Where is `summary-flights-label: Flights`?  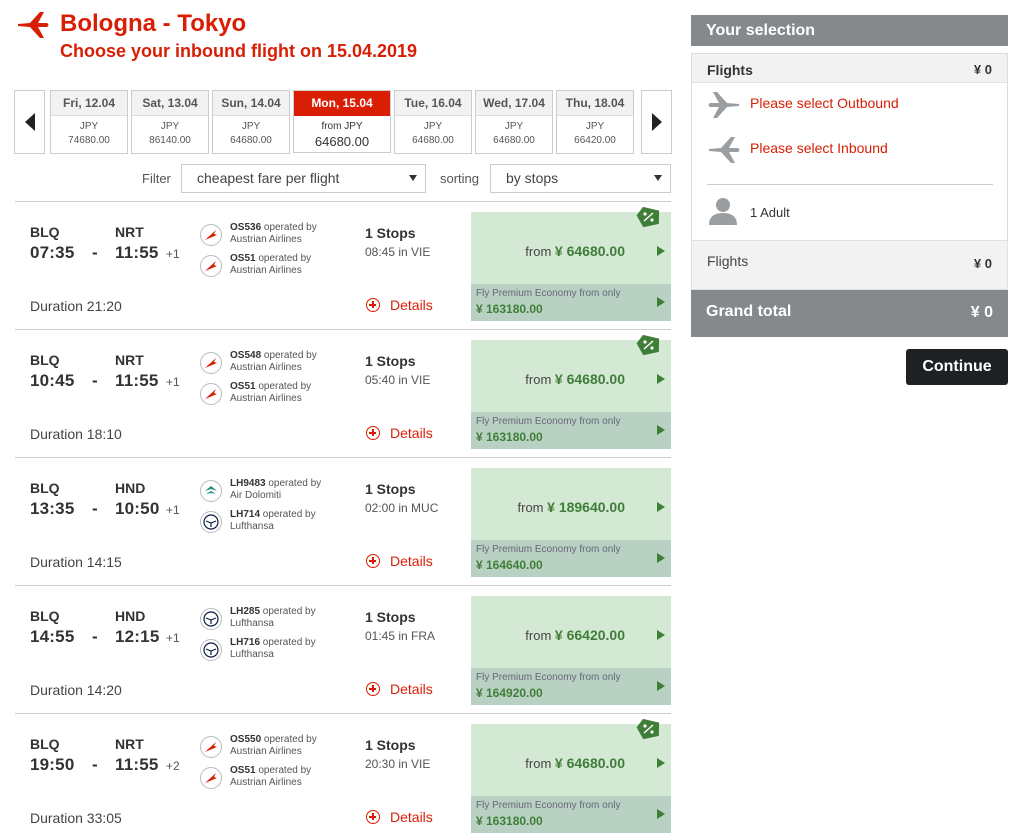
summary-flights-label: Flights is located at coordinates (728, 261).